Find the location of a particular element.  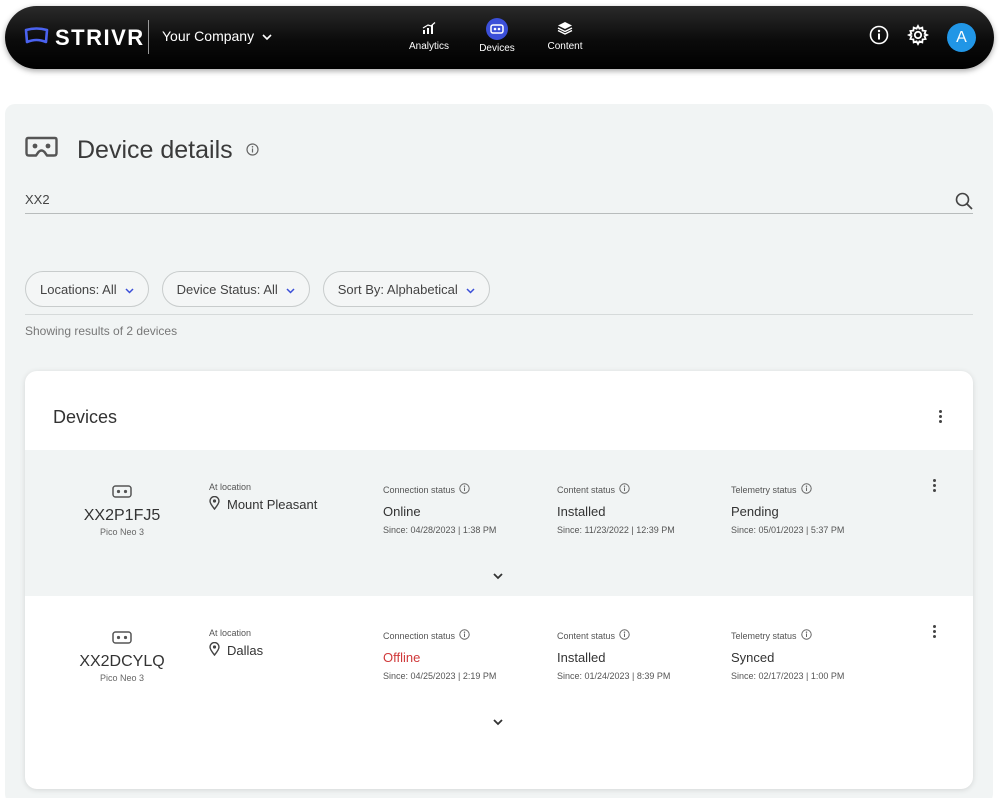

locations-filter: Locations: All is located at coordinates (87, 289).